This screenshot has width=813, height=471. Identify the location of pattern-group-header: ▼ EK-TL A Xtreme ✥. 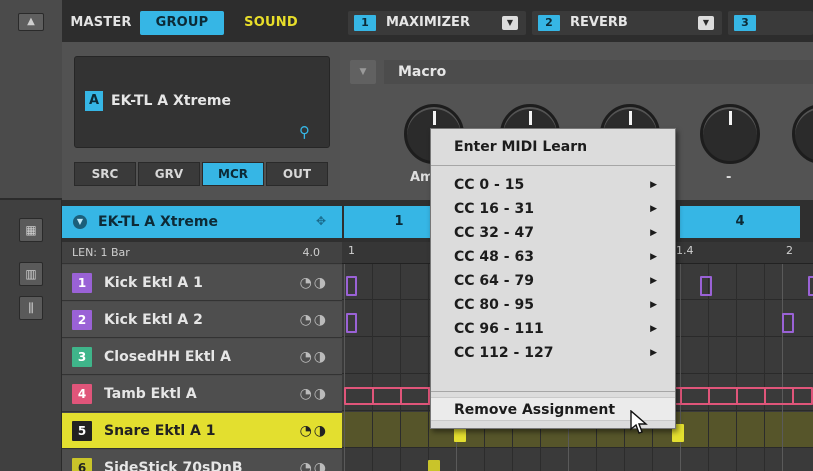
(202, 222).